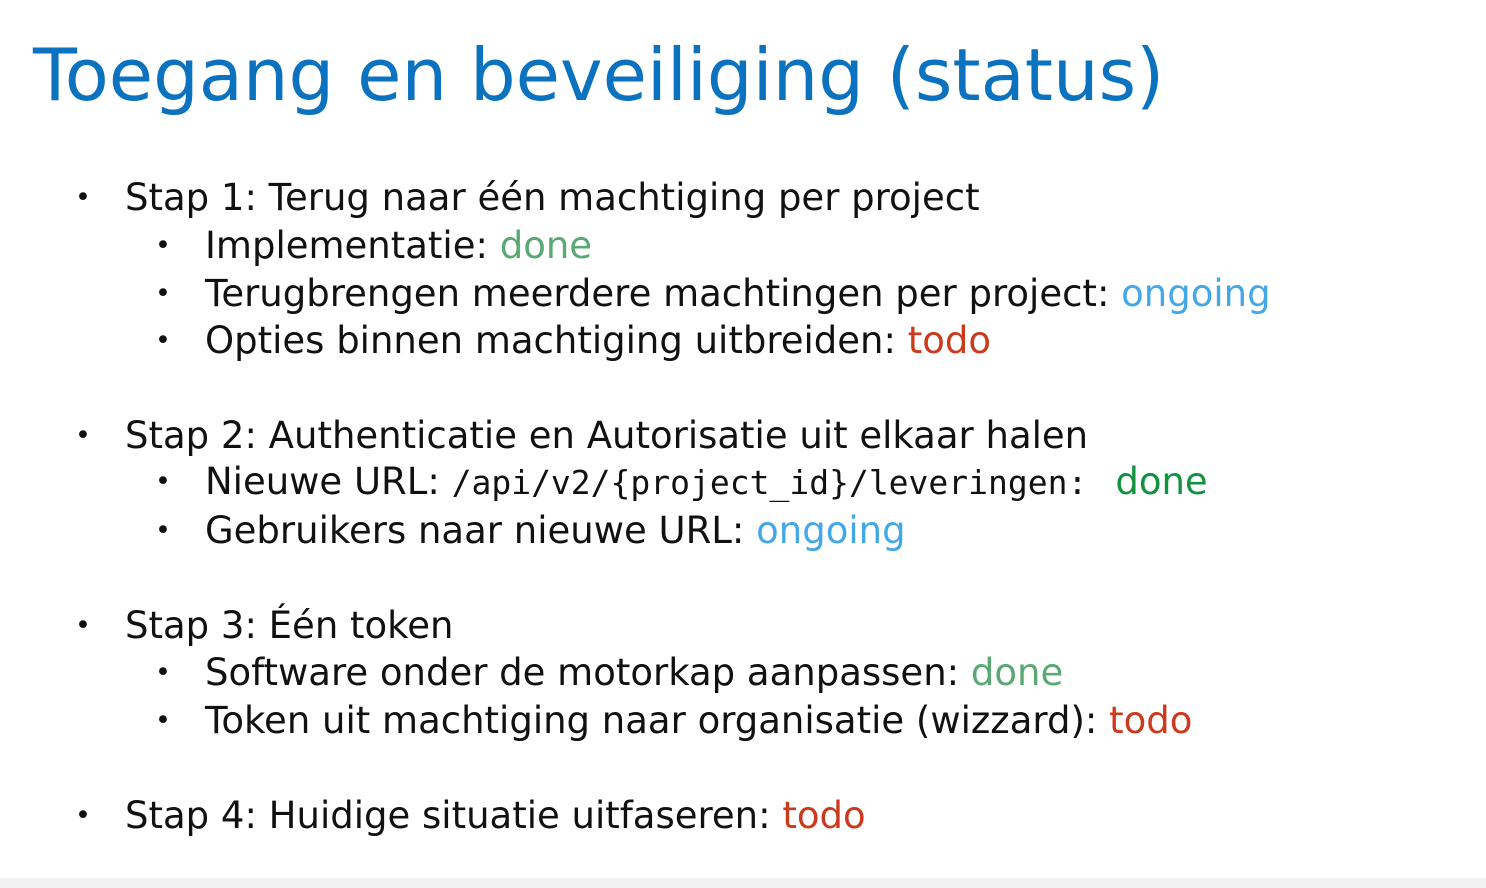  I want to click on item-text: Stap 4: Huidige situatie uitfaseren:, so click(454, 815).